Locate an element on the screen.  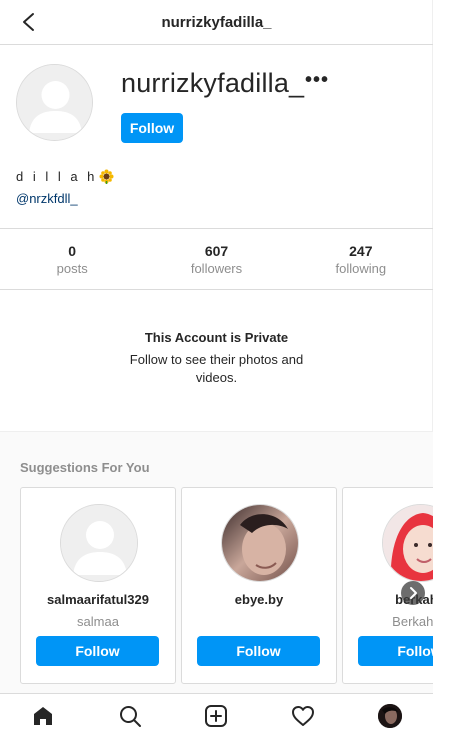
suggestions-title: Suggestions For You is located at coordinates (85, 467).